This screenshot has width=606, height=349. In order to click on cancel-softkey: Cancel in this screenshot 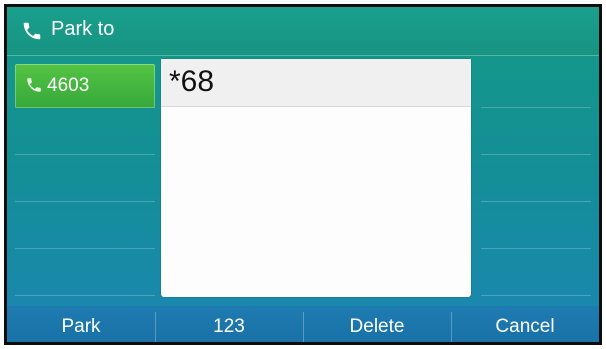, I will do `click(525, 324)`.